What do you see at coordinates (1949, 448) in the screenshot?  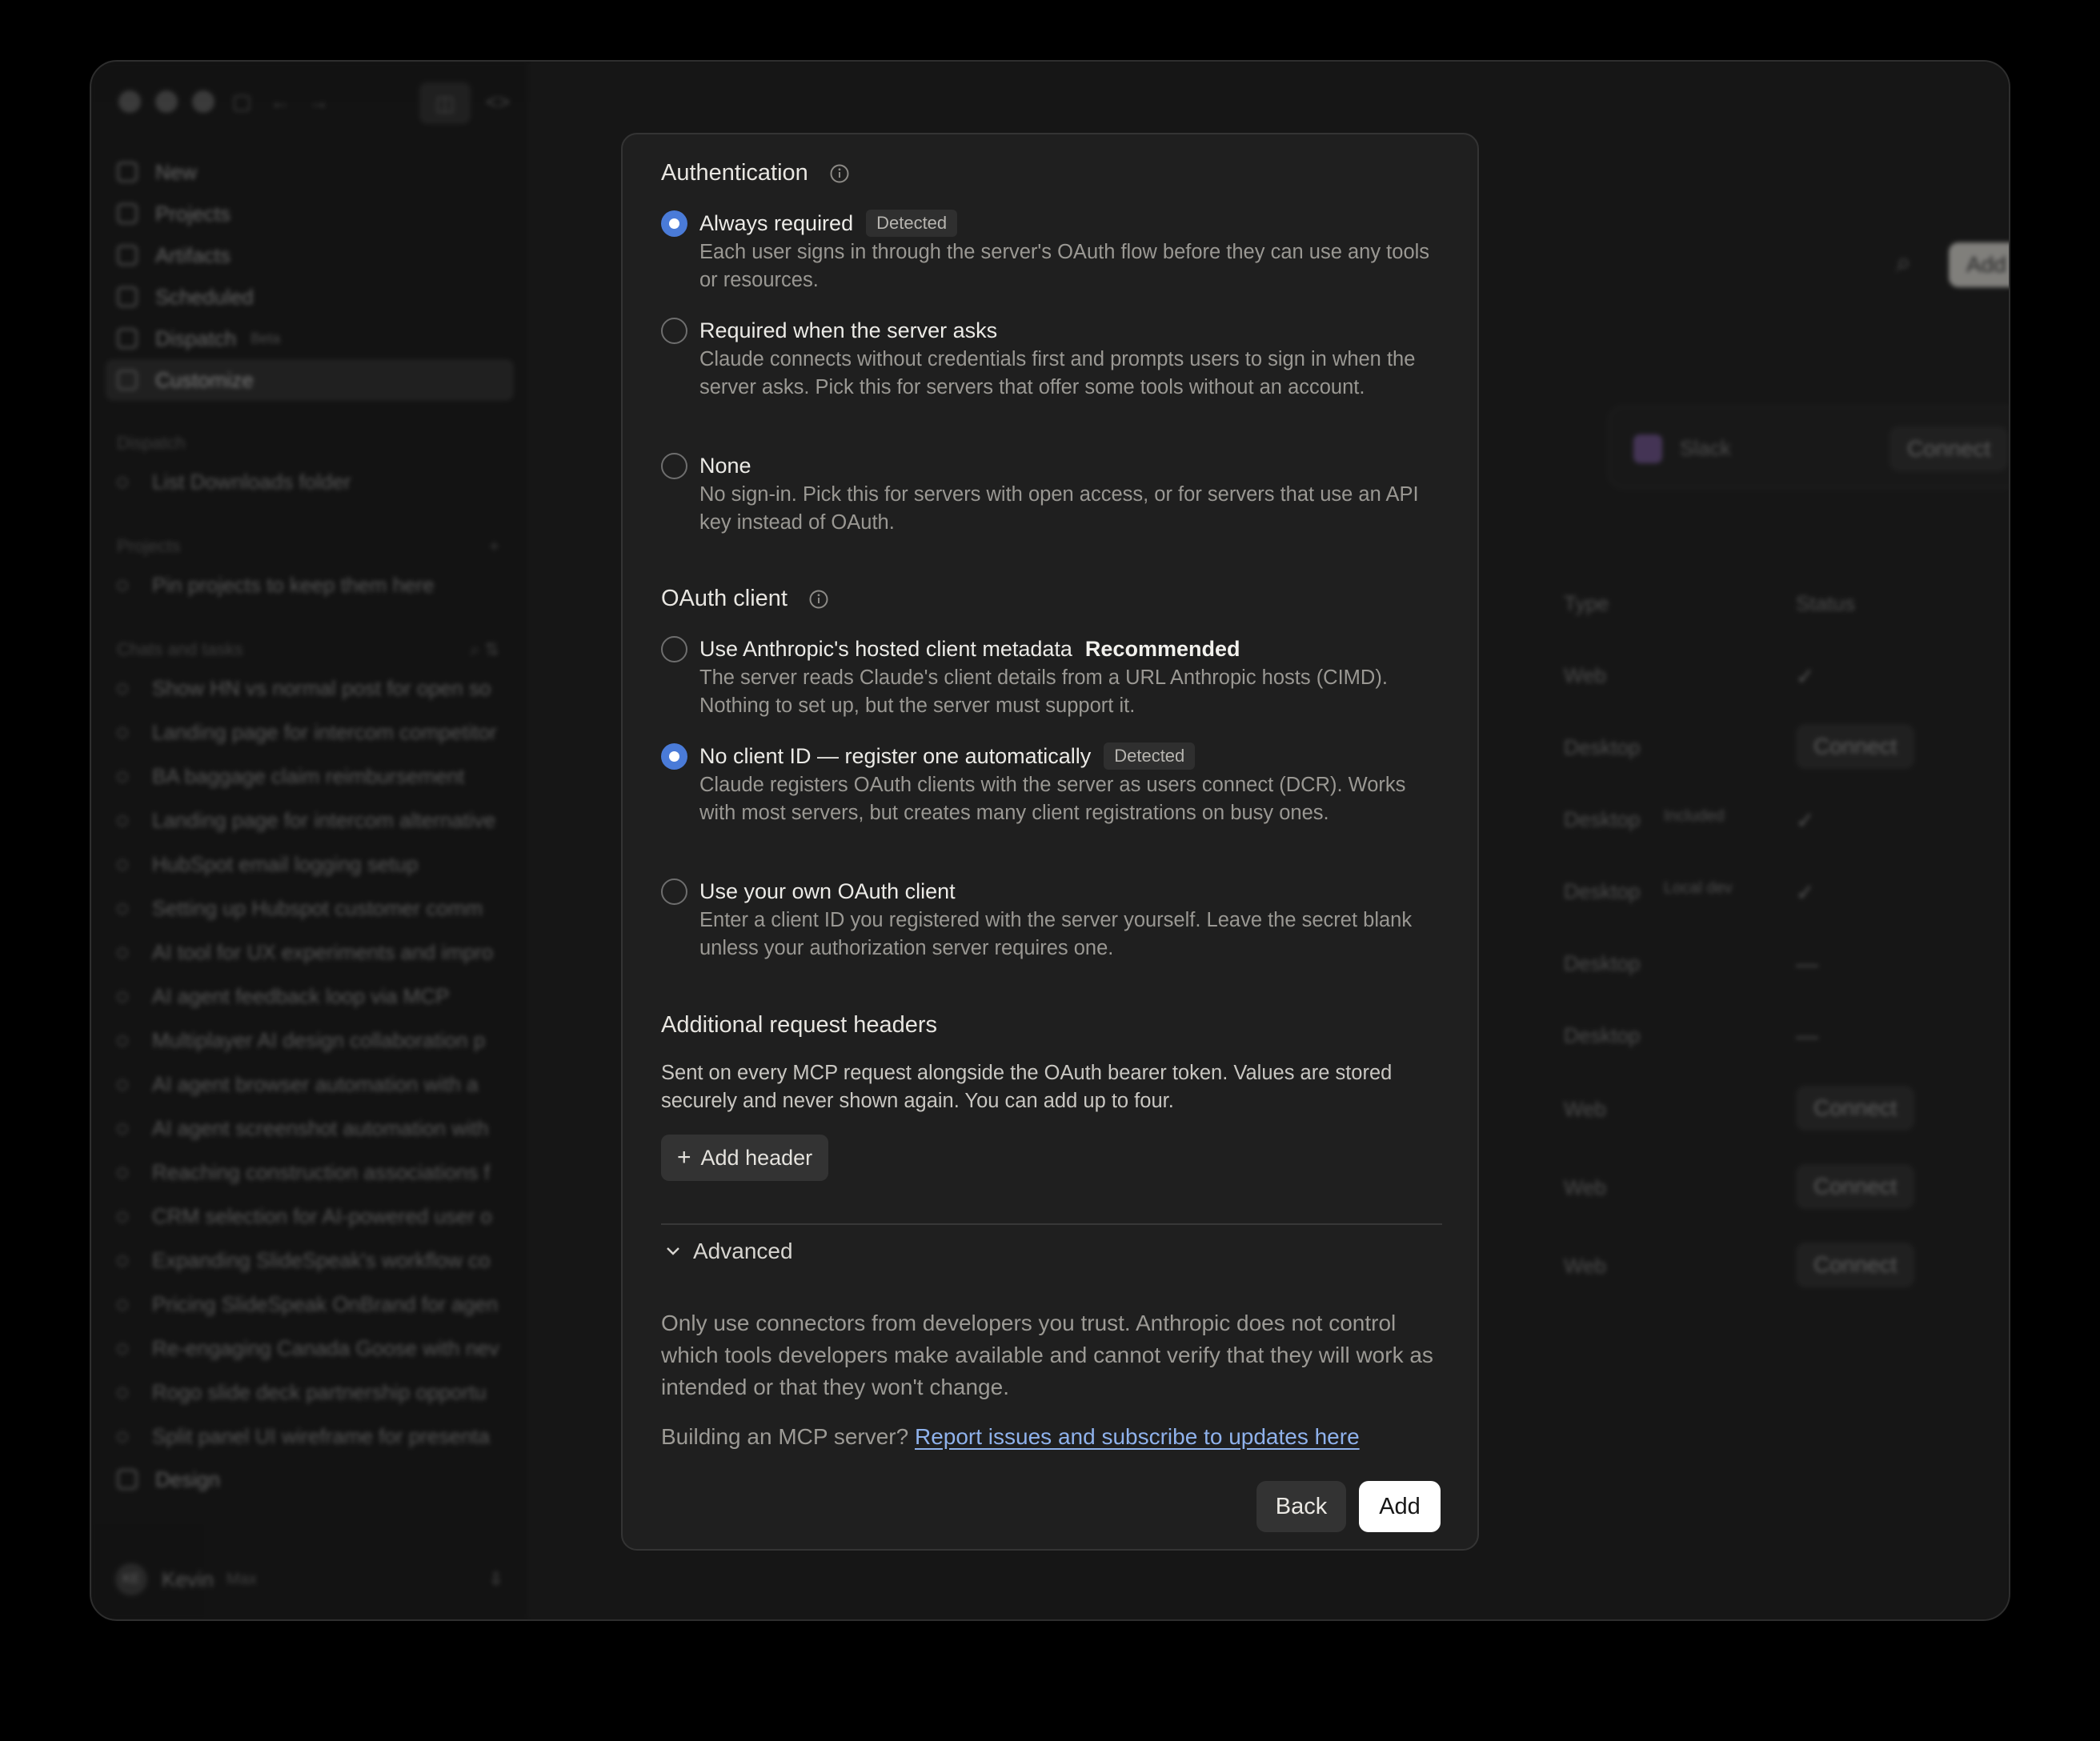 I see `slack-connect-button: Connect` at bounding box center [1949, 448].